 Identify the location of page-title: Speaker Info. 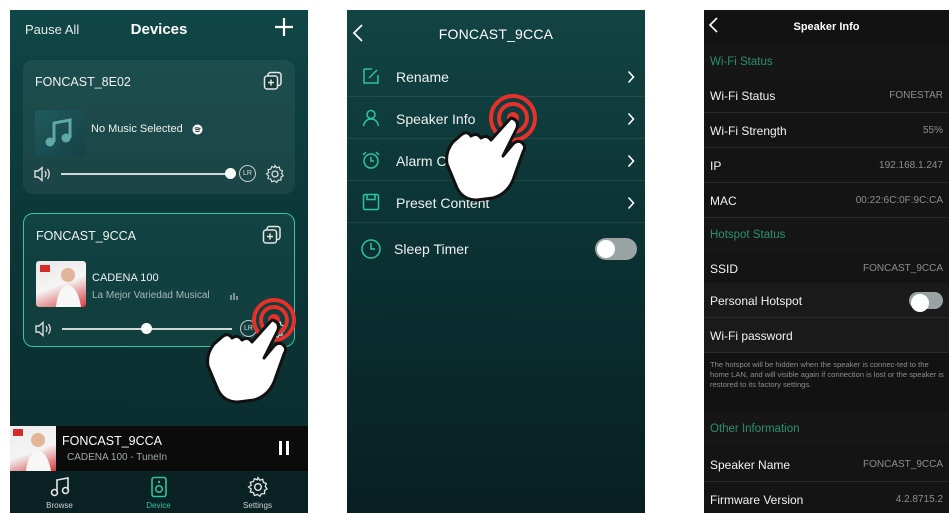
(826, 27).